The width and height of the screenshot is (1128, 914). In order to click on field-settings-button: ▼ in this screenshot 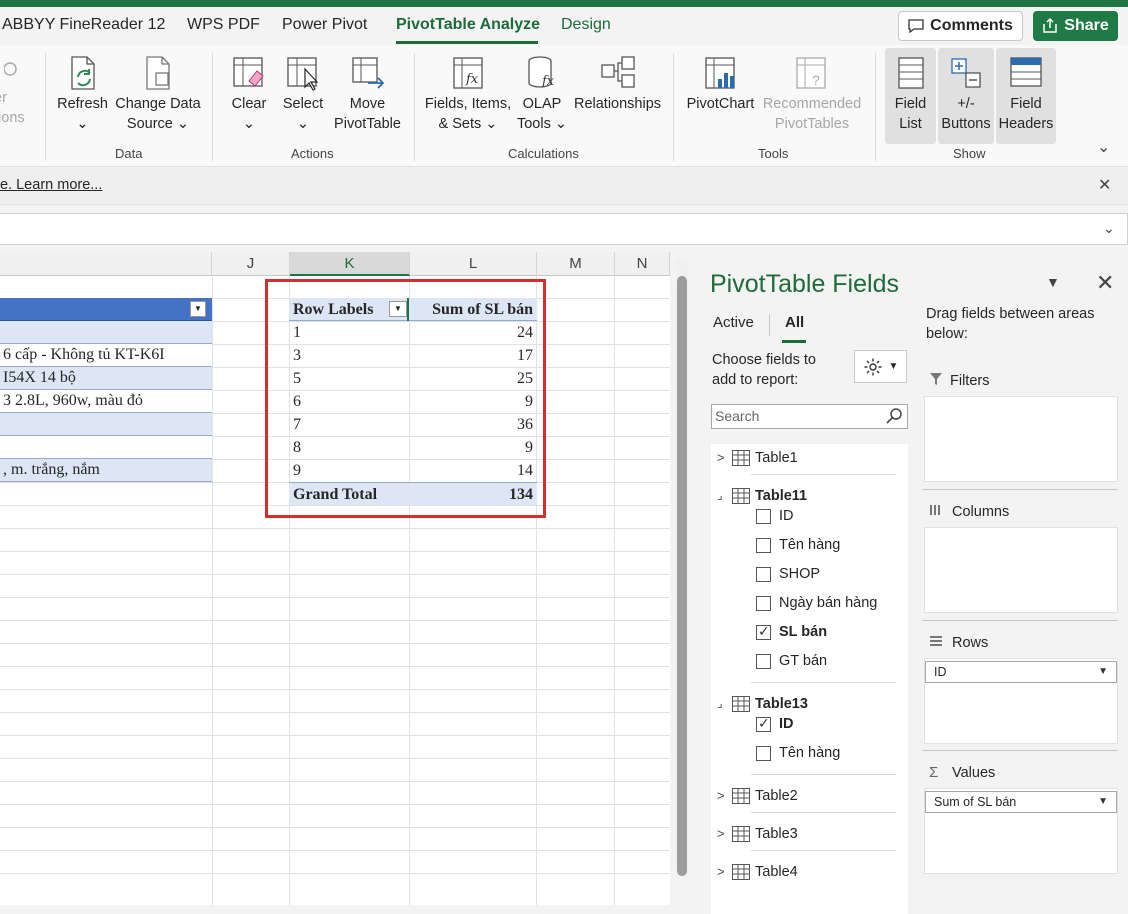, I will do `click(880, 366)`.